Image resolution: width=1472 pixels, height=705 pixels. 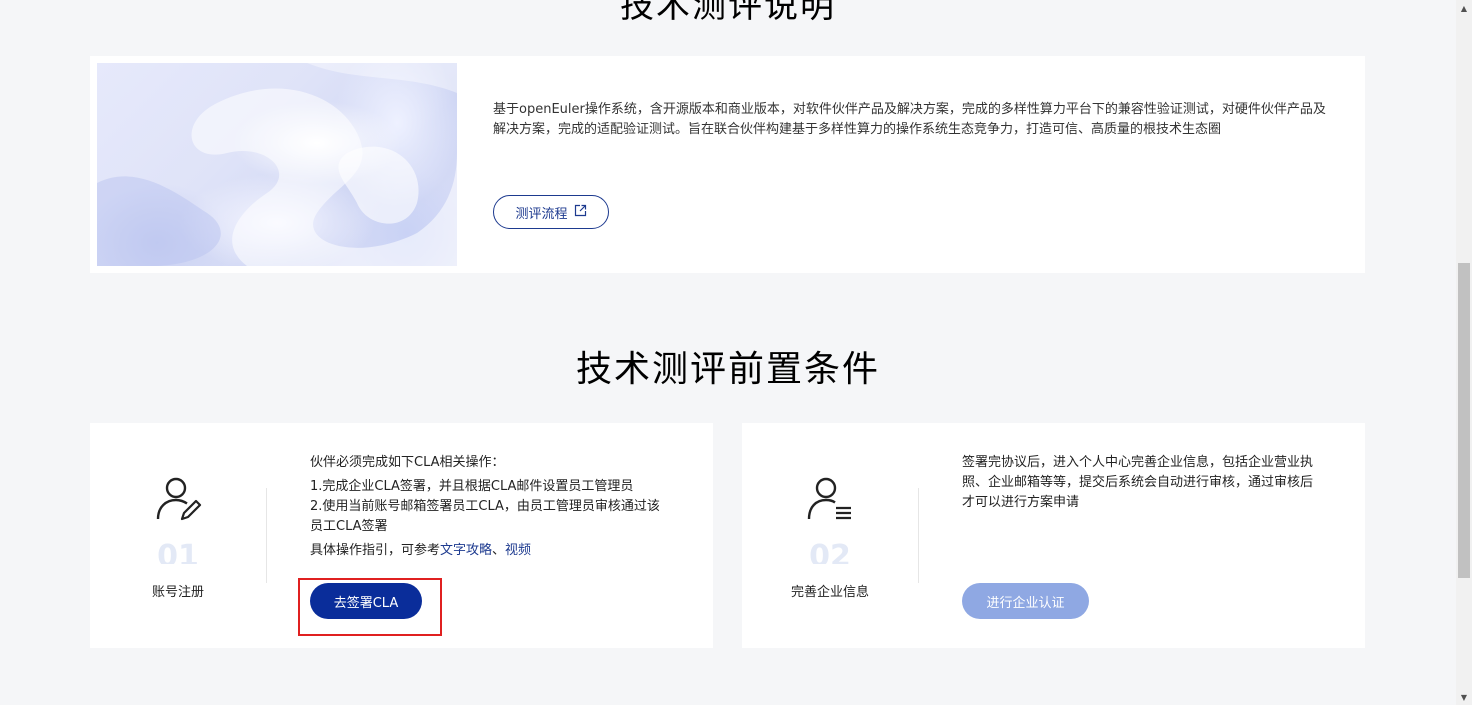 I want to click on step-title: 账号注册, so click(x=177, y=592).